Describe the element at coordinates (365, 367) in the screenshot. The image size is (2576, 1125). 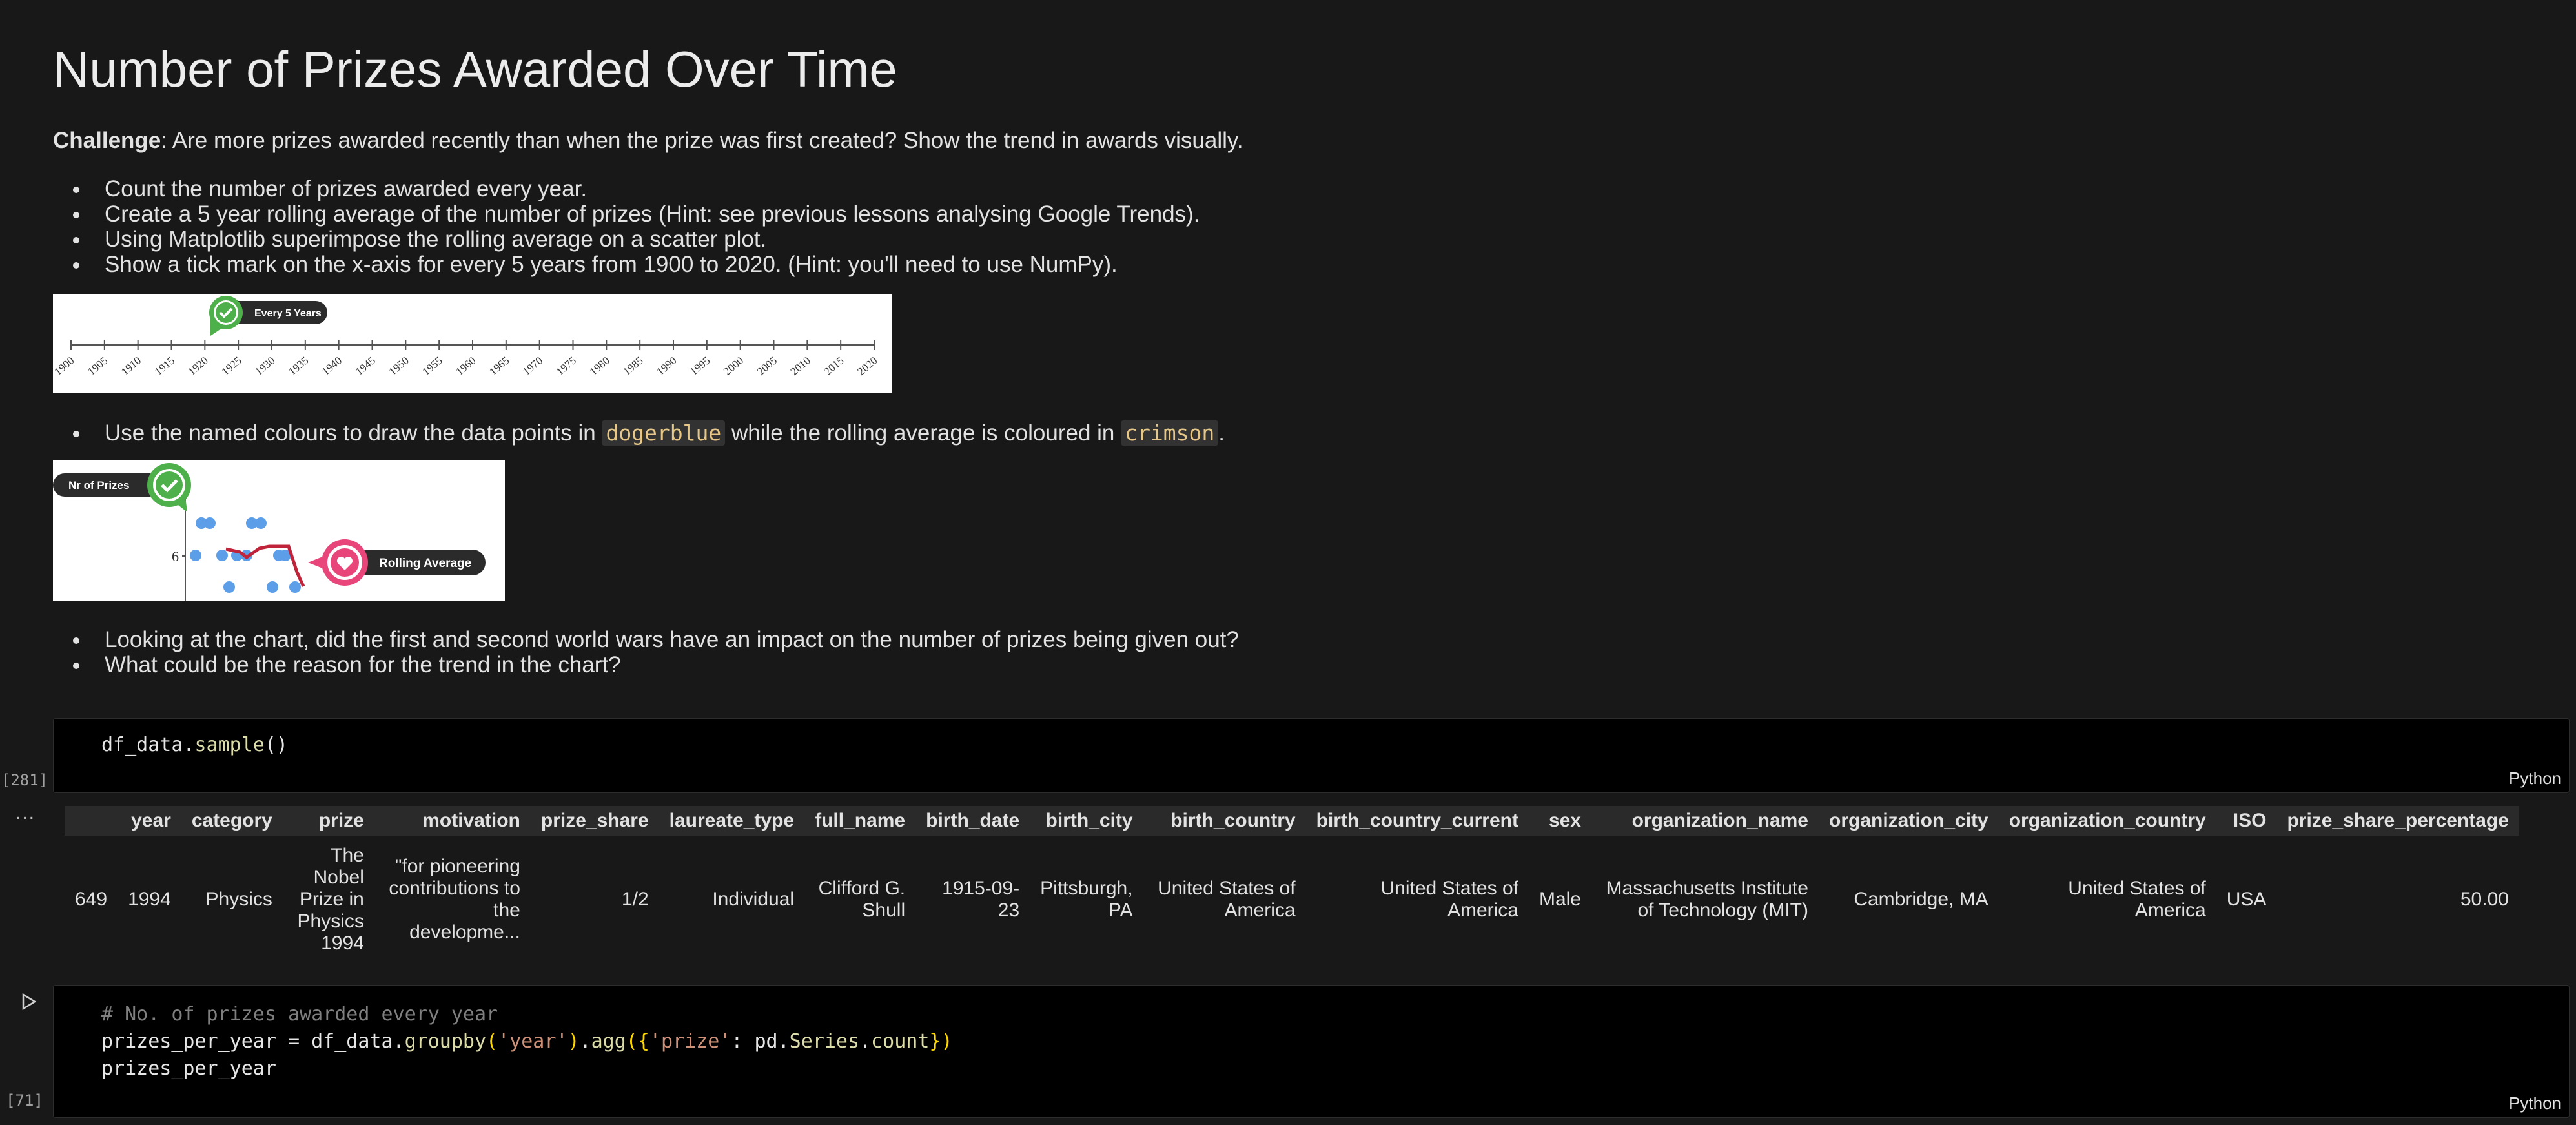
I see `x-tick-label: 1945` at that location.